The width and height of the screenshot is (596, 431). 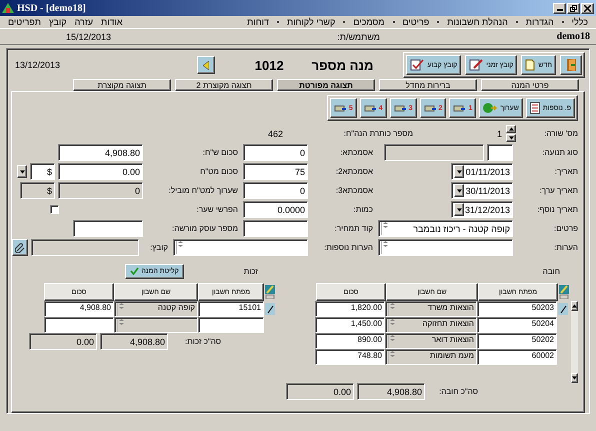 I want to click on tab: תצוגה מקוצרת, so click(x=122, y=85).